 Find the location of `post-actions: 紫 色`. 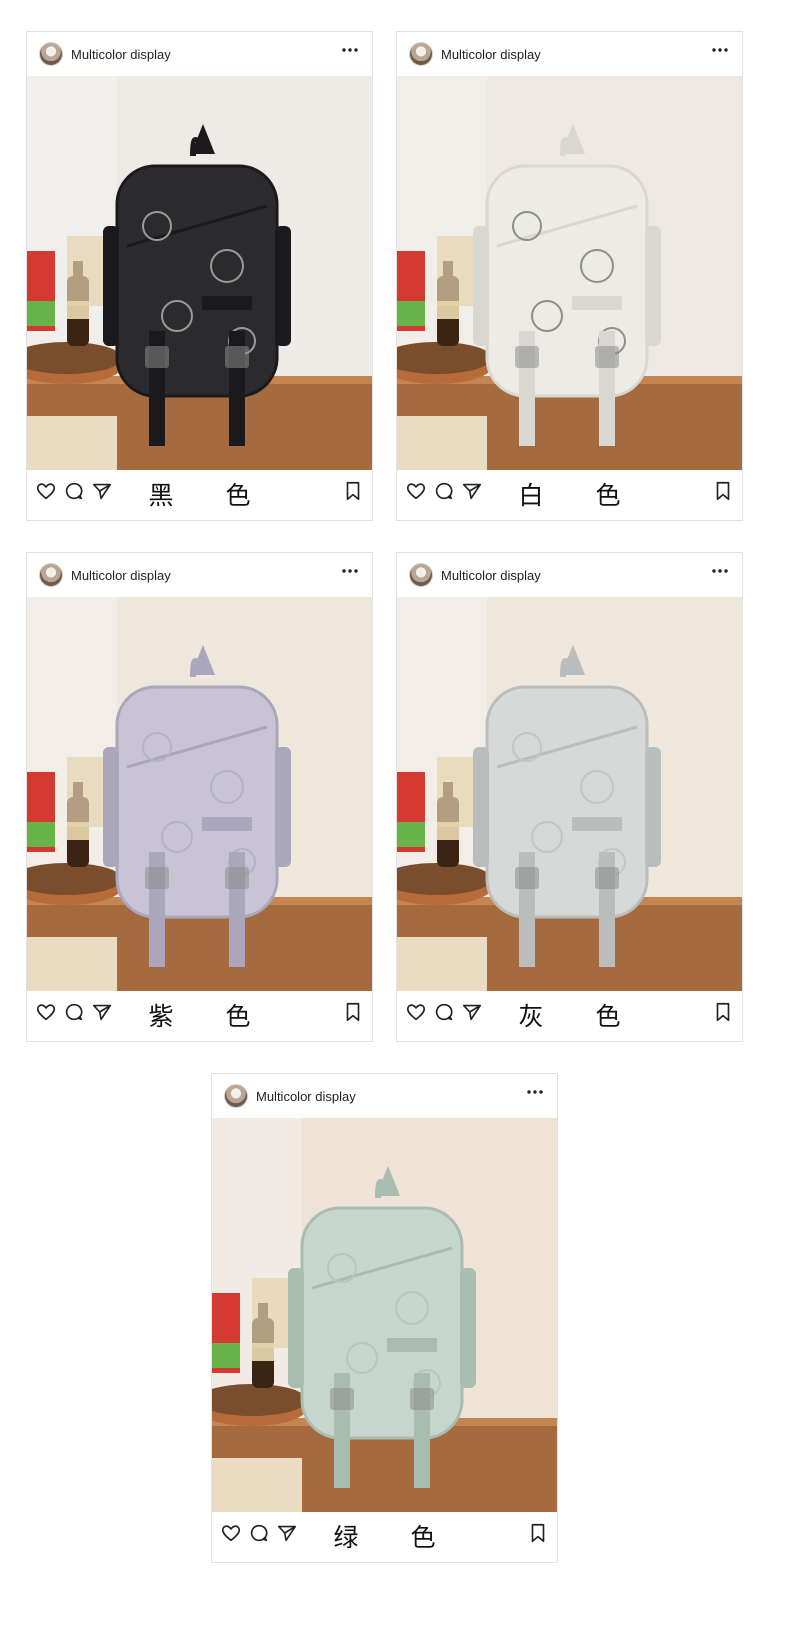

post-actions: 紫 色 is located at coordinates (199, 1017).